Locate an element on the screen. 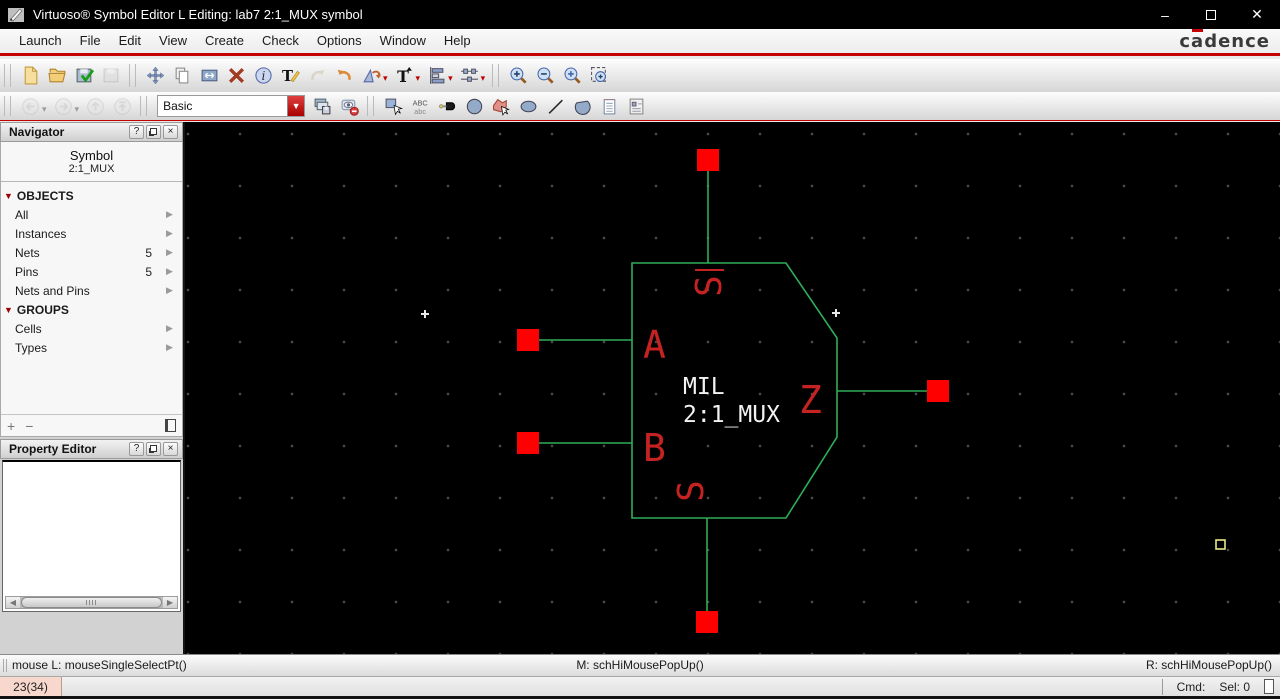 This screenshot has width=1280, height=699. pin-square-b is located at coordinates (528, 443).